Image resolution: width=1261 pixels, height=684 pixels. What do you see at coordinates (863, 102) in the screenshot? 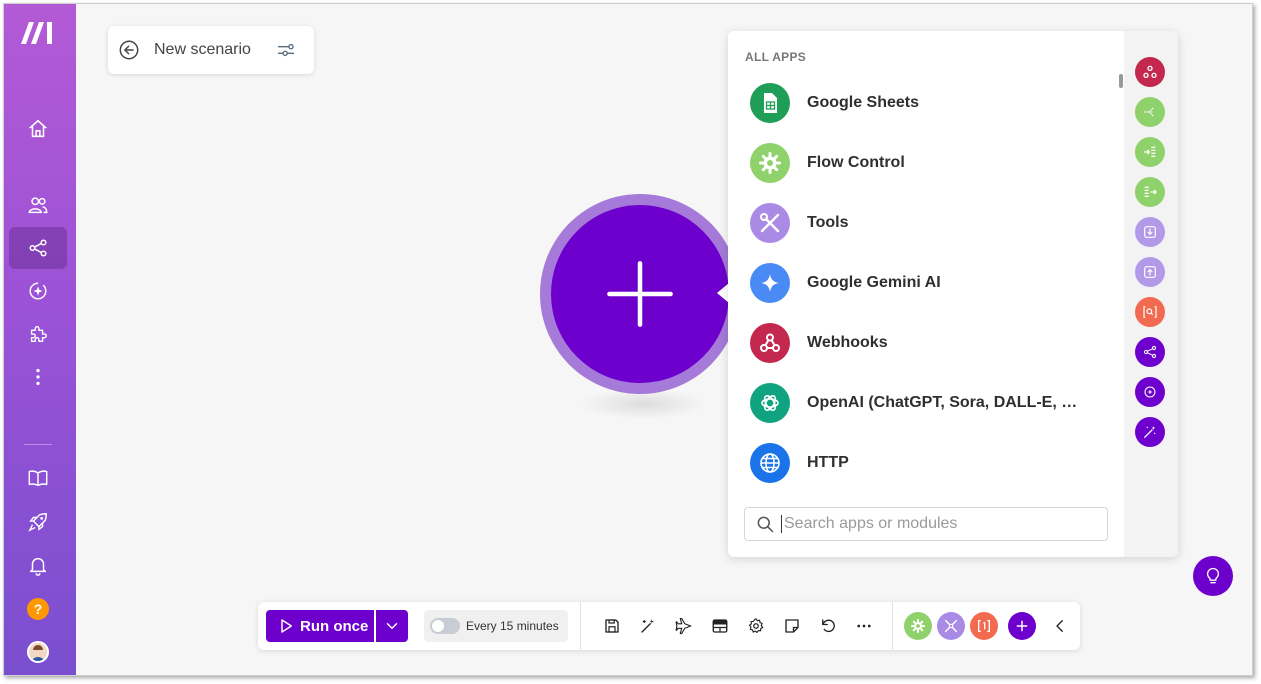
I see `app-name: Google Sheets` at bounding box center [863, 102].